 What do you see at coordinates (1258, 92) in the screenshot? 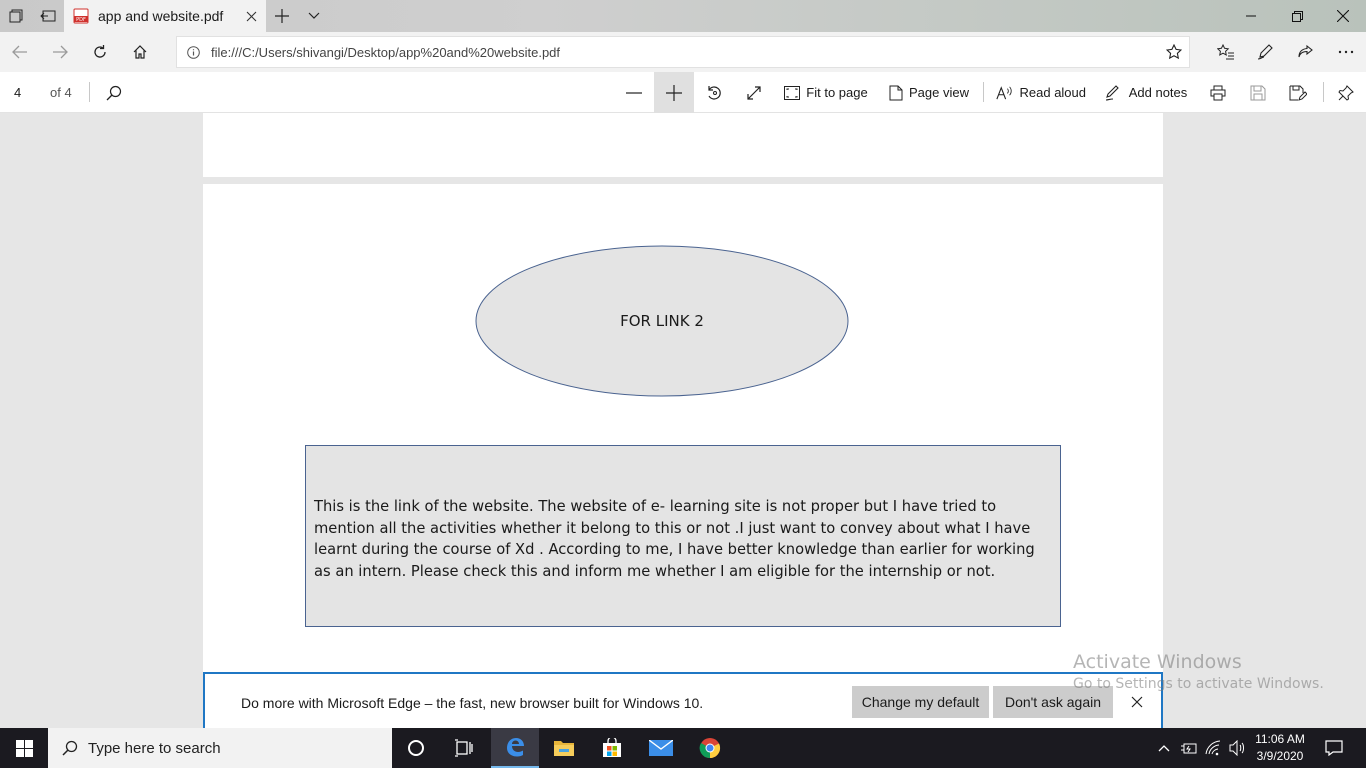
I see `save-icon` at bounding box center [1258, 92].